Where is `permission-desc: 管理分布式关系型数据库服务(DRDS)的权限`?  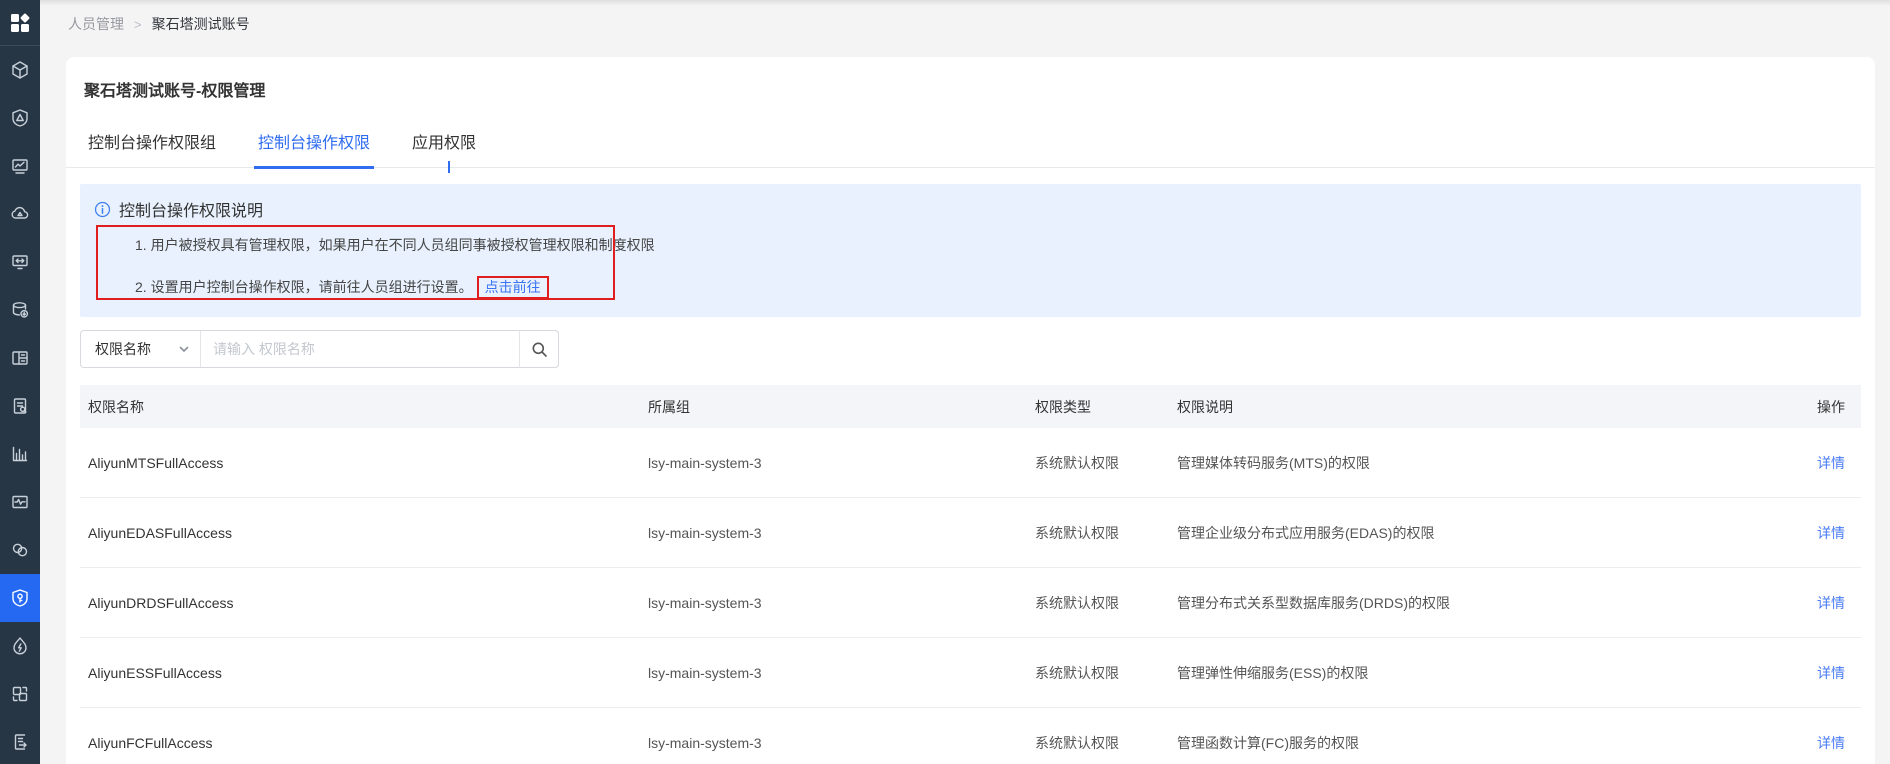 permission-desc: 管理分布式关系型数据库服务(DRDS)的权限 is located at coordinates (1313, 602).